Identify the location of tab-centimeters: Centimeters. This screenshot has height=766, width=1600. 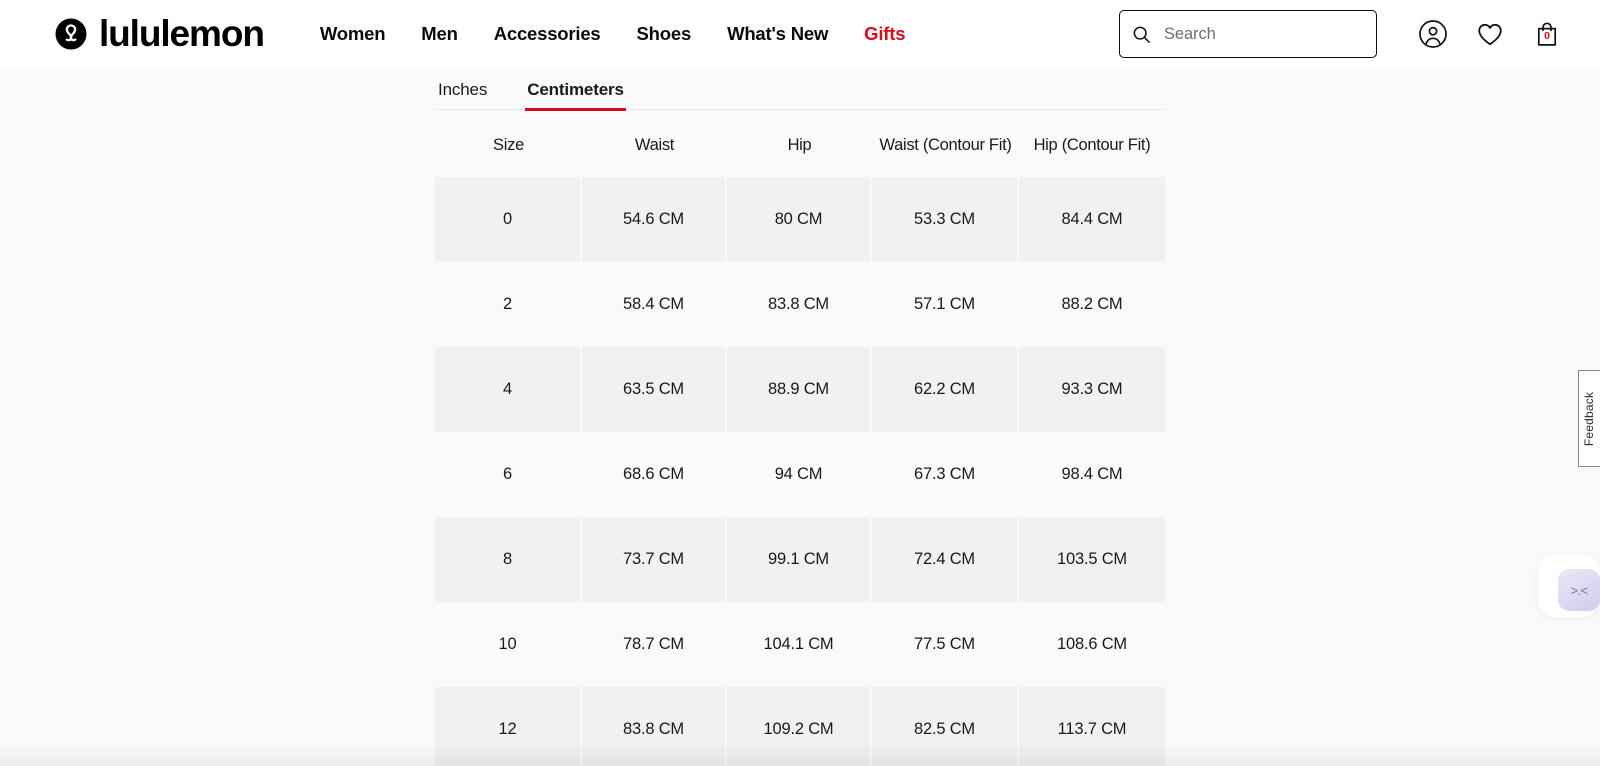
(575, 92).